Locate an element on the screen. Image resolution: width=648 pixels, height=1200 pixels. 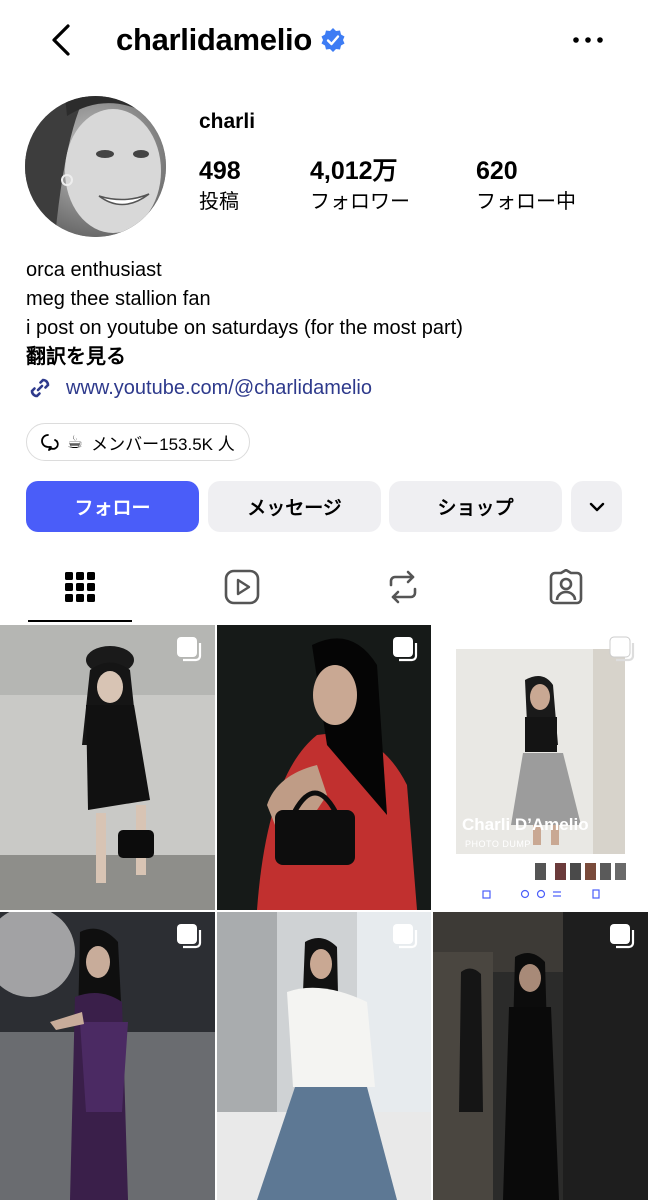
bio-line: meg thee stallion fan is located at coordinates (118, 299).